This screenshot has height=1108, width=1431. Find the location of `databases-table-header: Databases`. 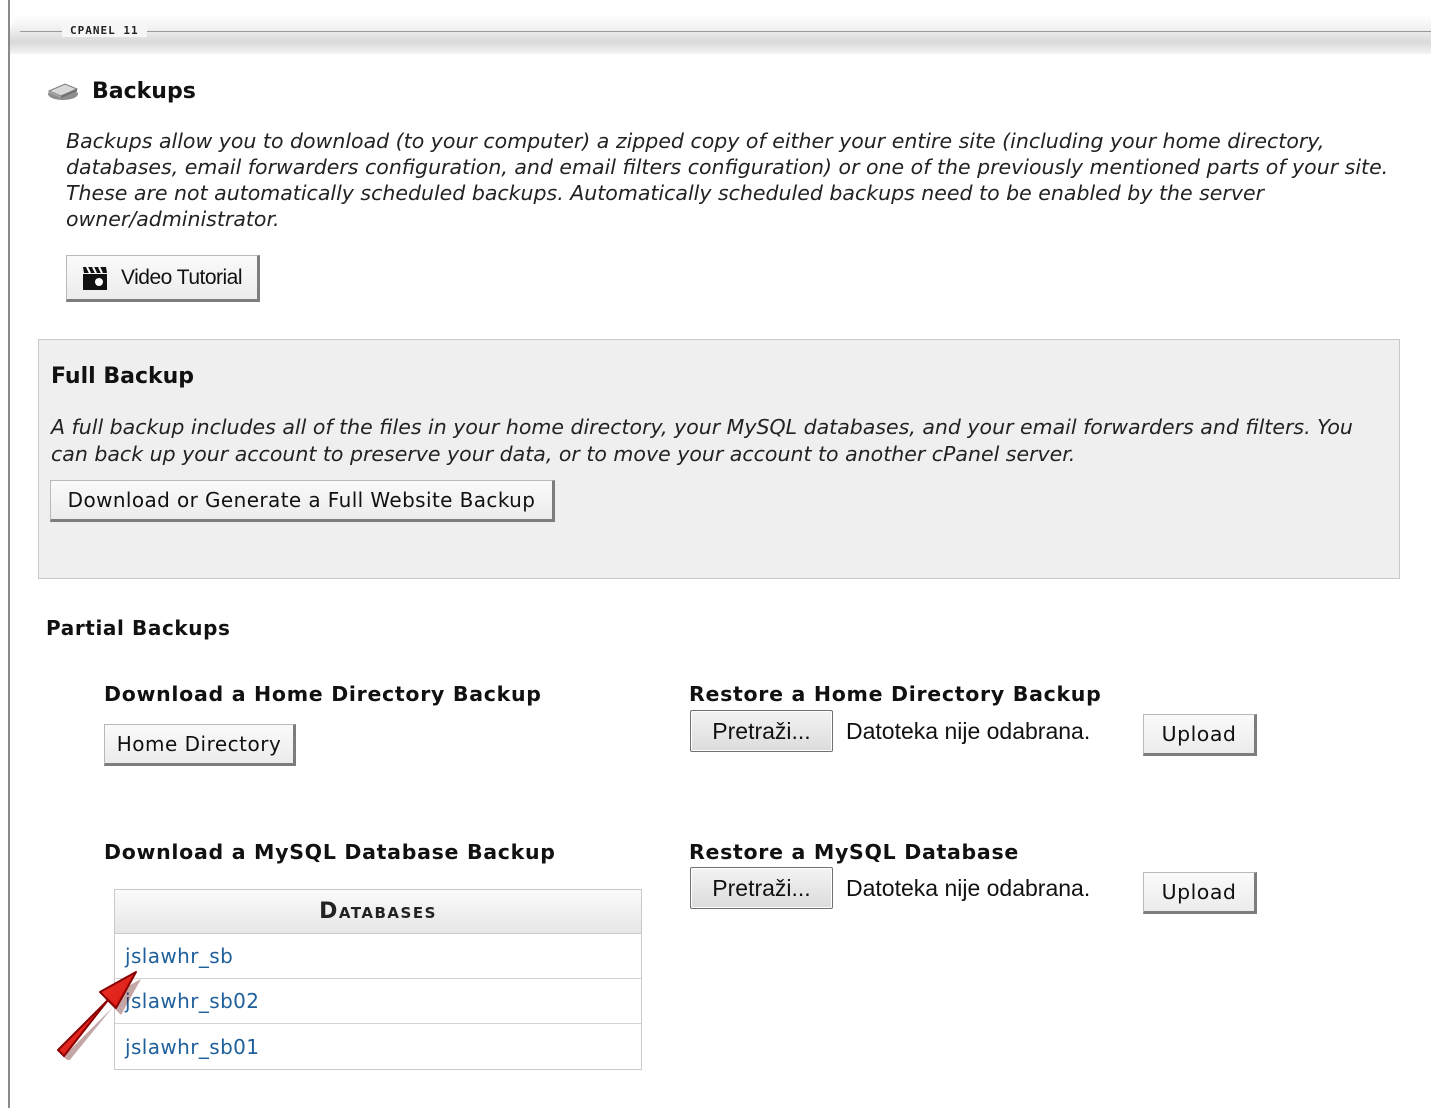

databases-table-header: Databases is located at coordinates (378, 912).